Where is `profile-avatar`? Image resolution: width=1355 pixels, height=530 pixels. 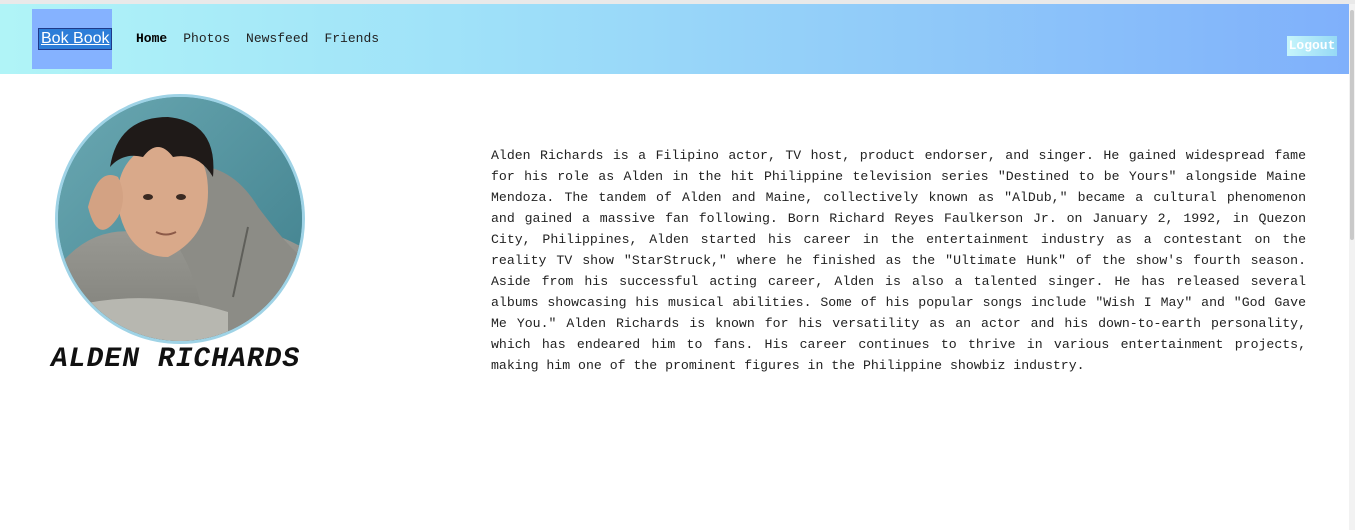
profile-avatar is located at coordinates (180, 219).